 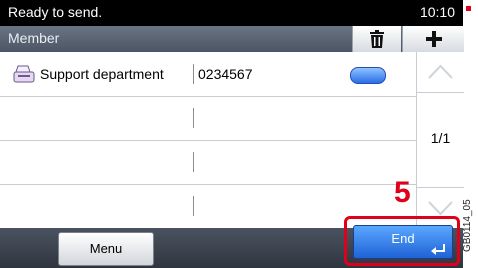 I want to click on end-button-label: End, so click(x=403, y=238).